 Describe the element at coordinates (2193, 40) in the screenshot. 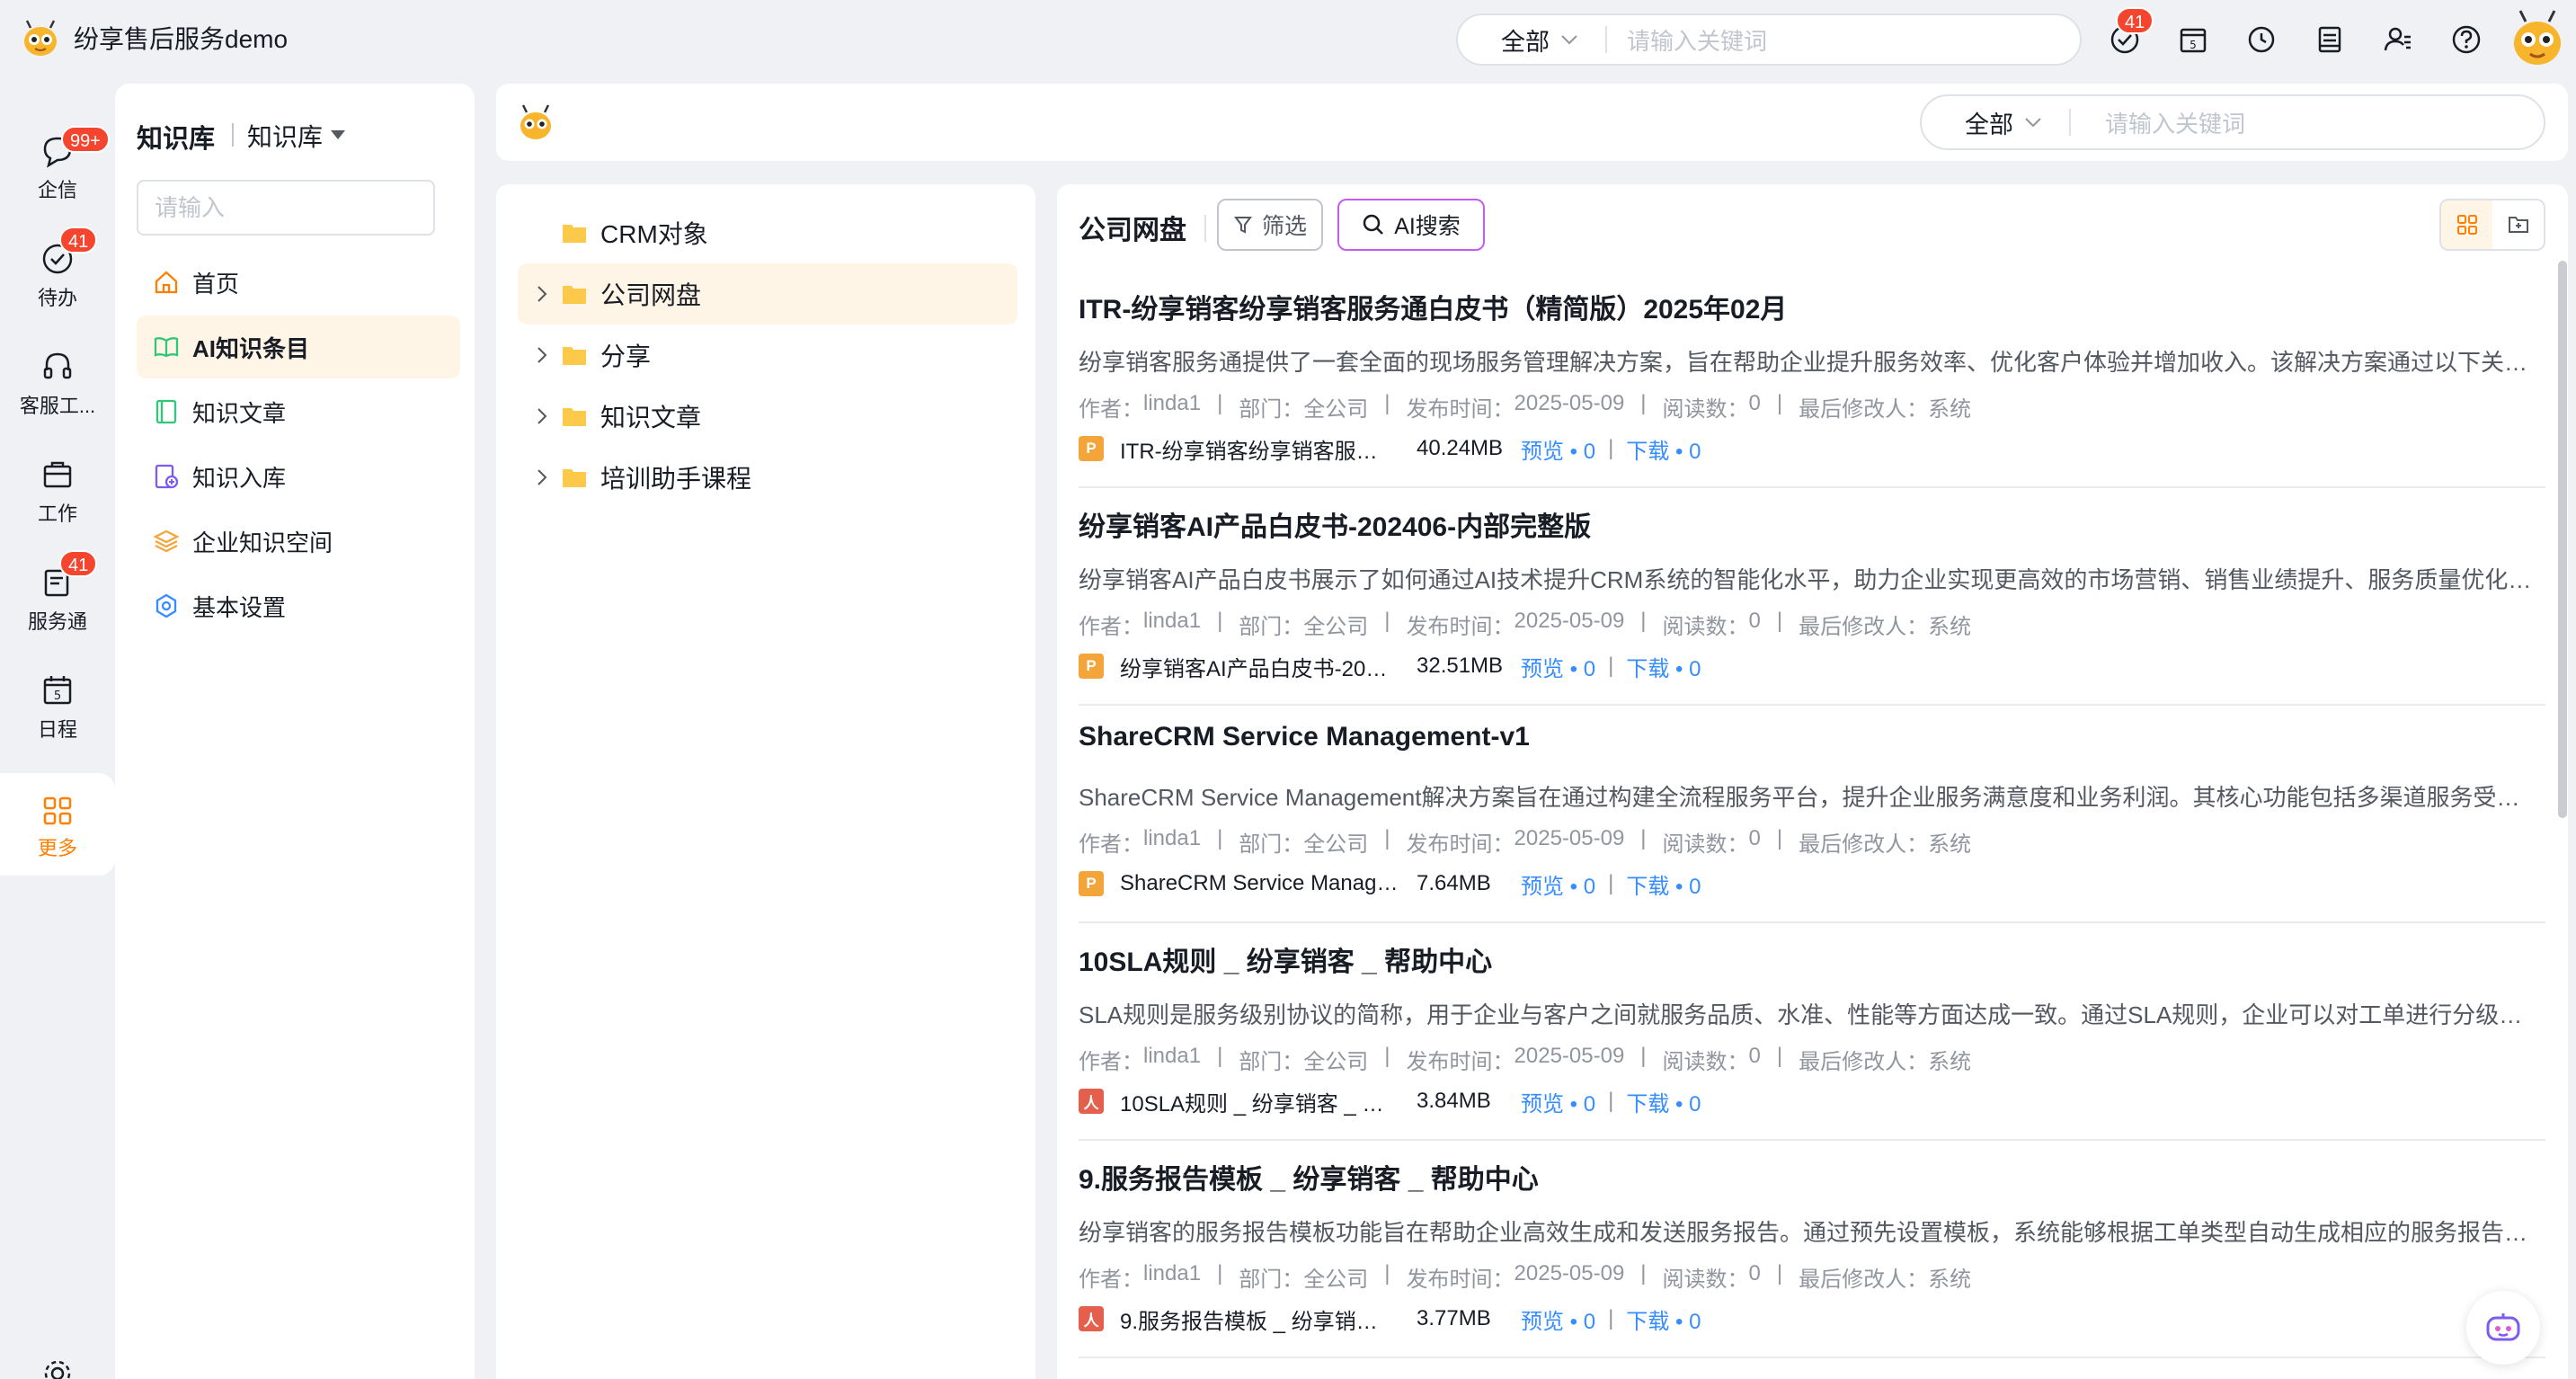

I see `calendar-button: 5` at that location.